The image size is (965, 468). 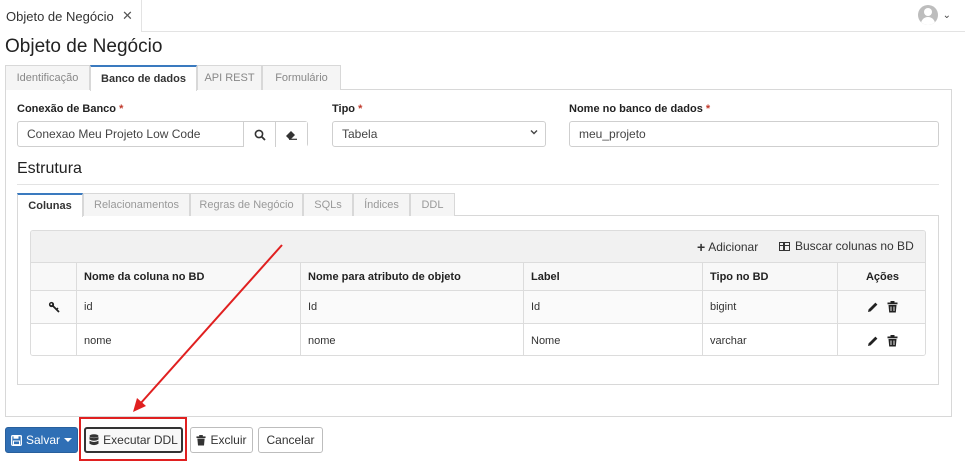 I want to click on cancel-button-label: Cancelar, so click(x=290, y=440).